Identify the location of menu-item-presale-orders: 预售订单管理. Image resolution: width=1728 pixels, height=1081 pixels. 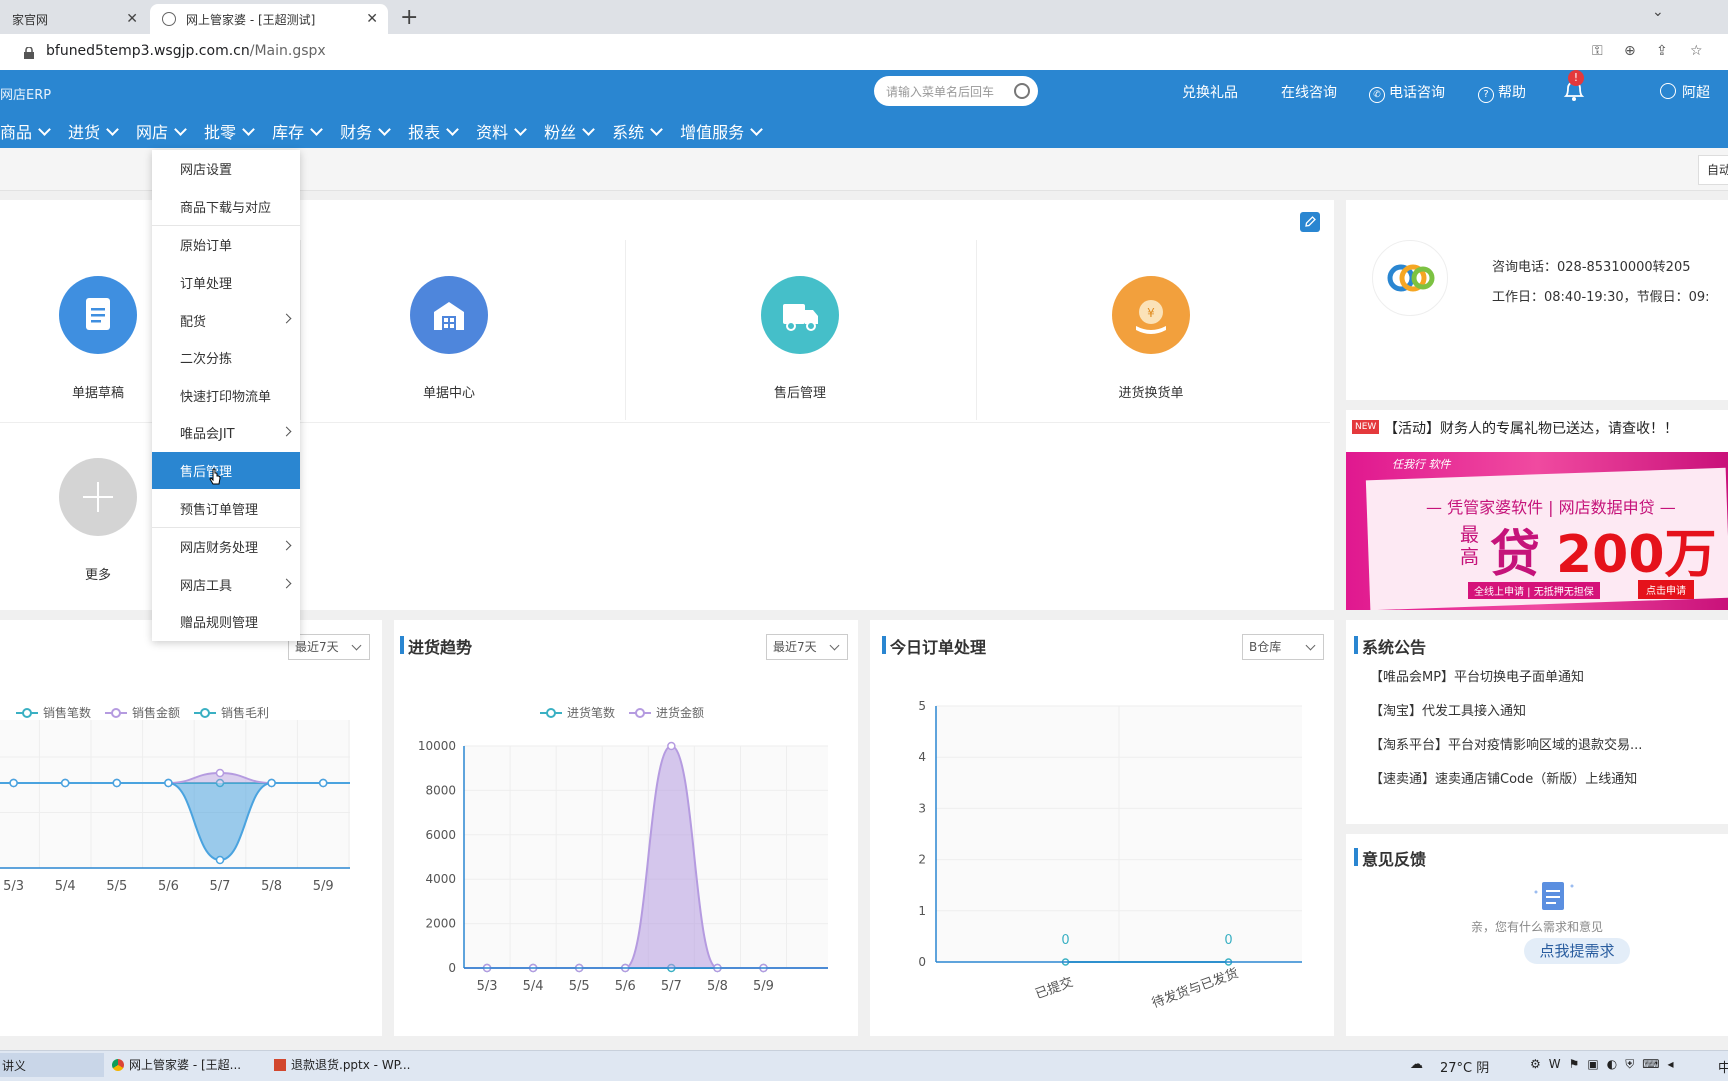
(226, 508).